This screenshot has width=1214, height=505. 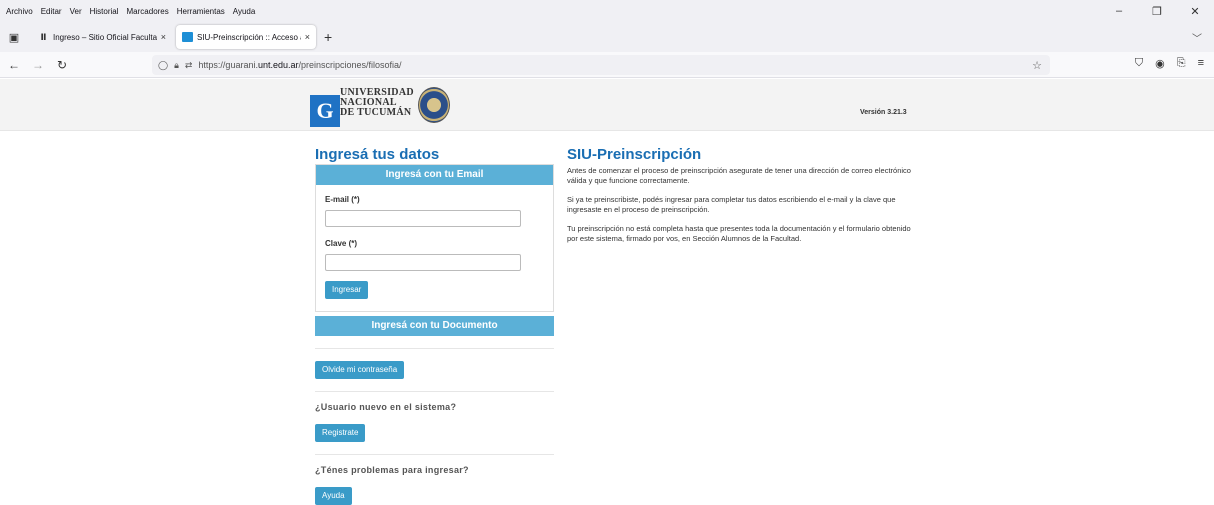 What do you see at coordinates (14, 37) in the screenshot?
I see `tab-list-icon: ▣` at bounding box center [14, 37].